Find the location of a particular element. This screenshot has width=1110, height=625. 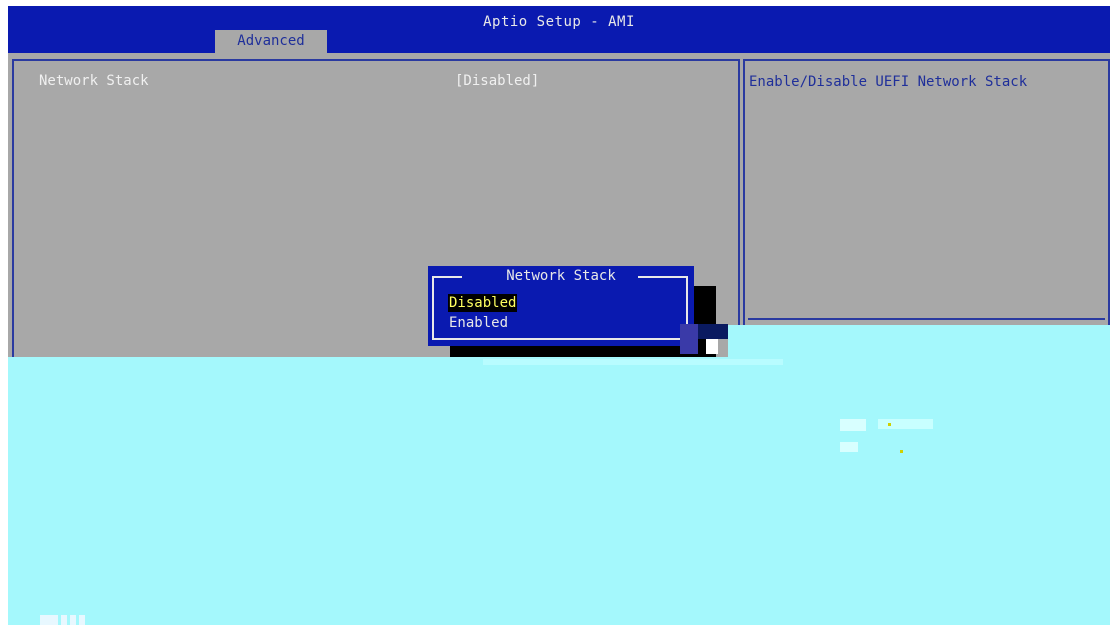

network-stack-popup: Network Stack Disabled Enabled is located at coordinates (561, 306).